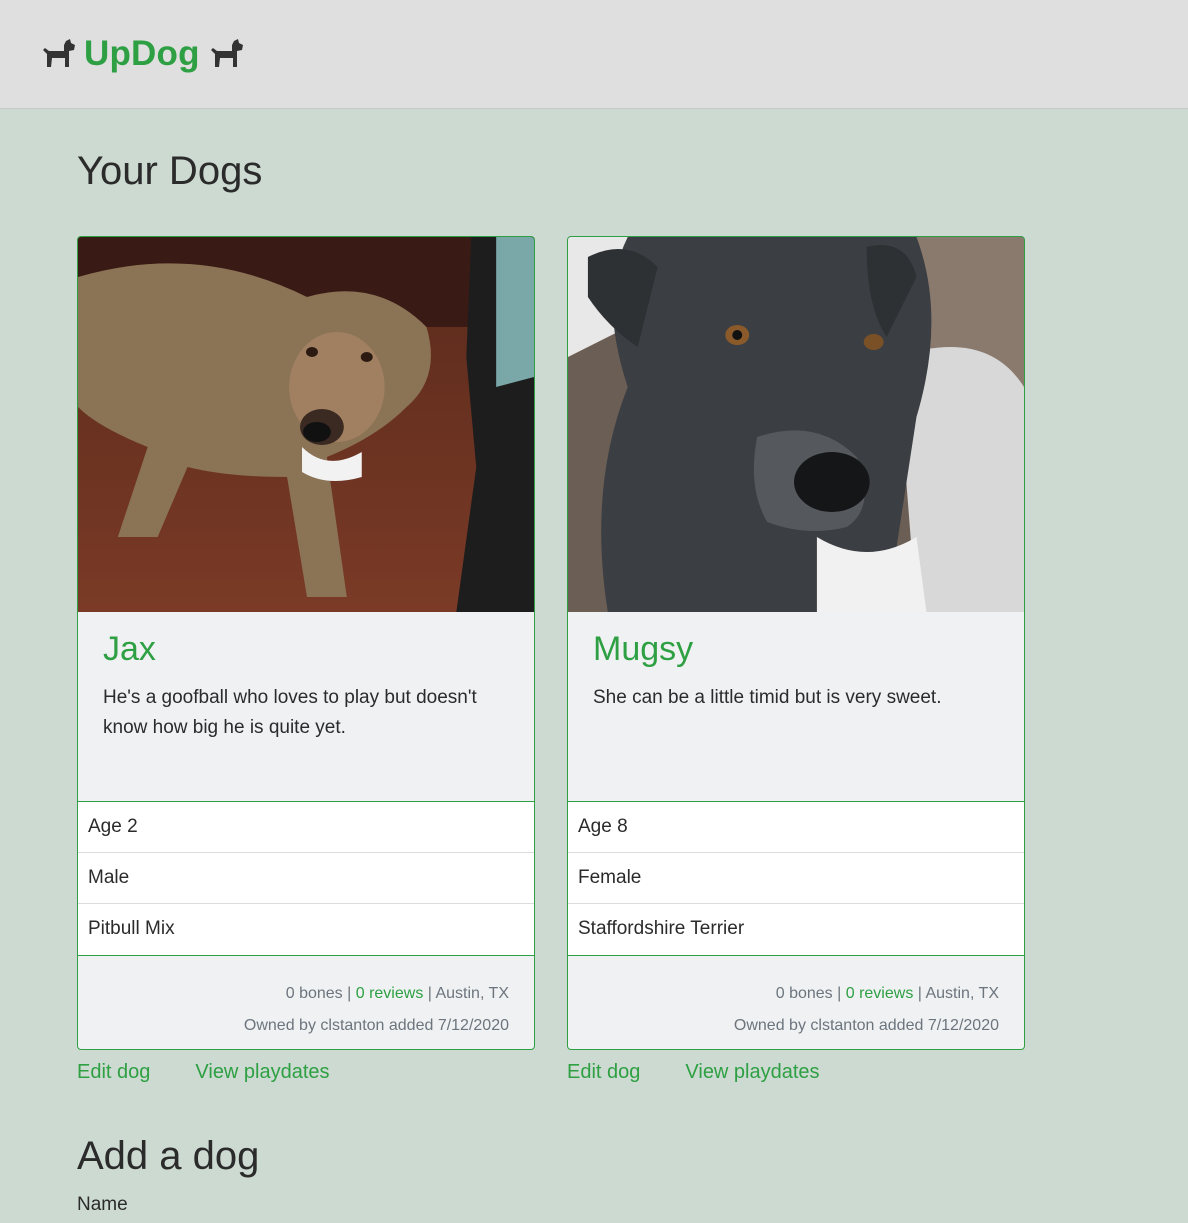 This screenshot has width=1188, height=1223. Describe the element at coordinates (131, 928) in the screenshot. I see `dog-breed: Pitbull Mix` at that location.